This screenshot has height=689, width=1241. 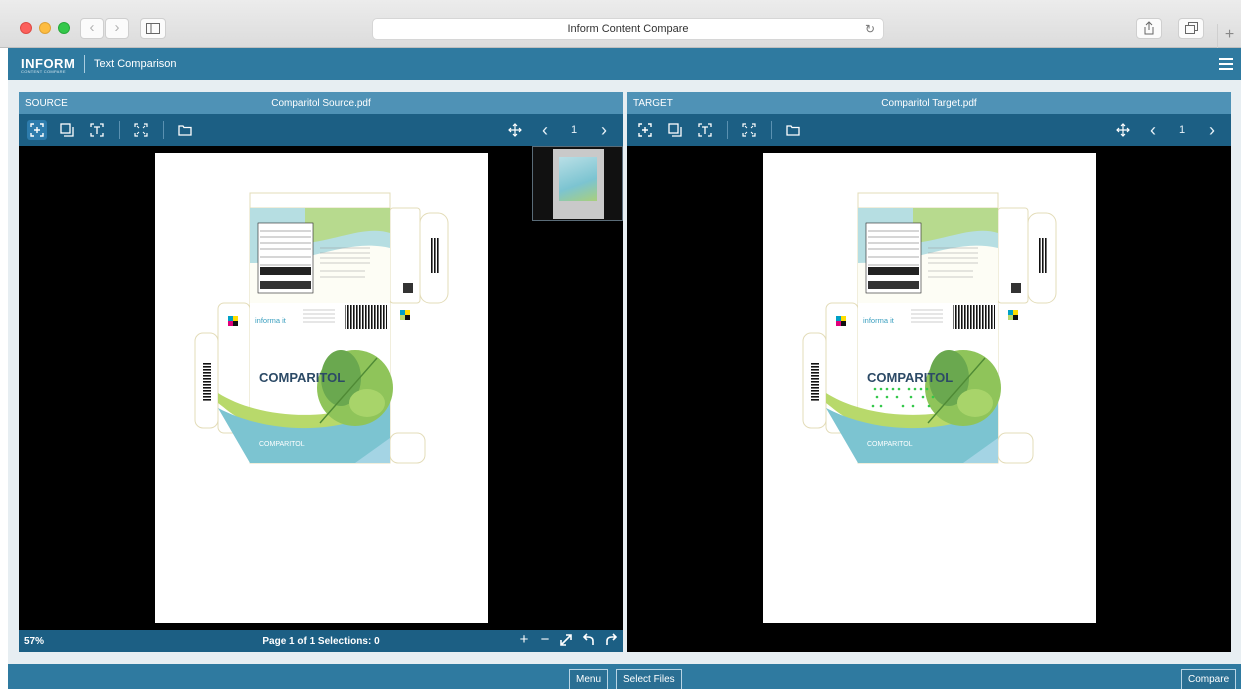 I want to click on minimize-window-button, so click(x=45, y=28).